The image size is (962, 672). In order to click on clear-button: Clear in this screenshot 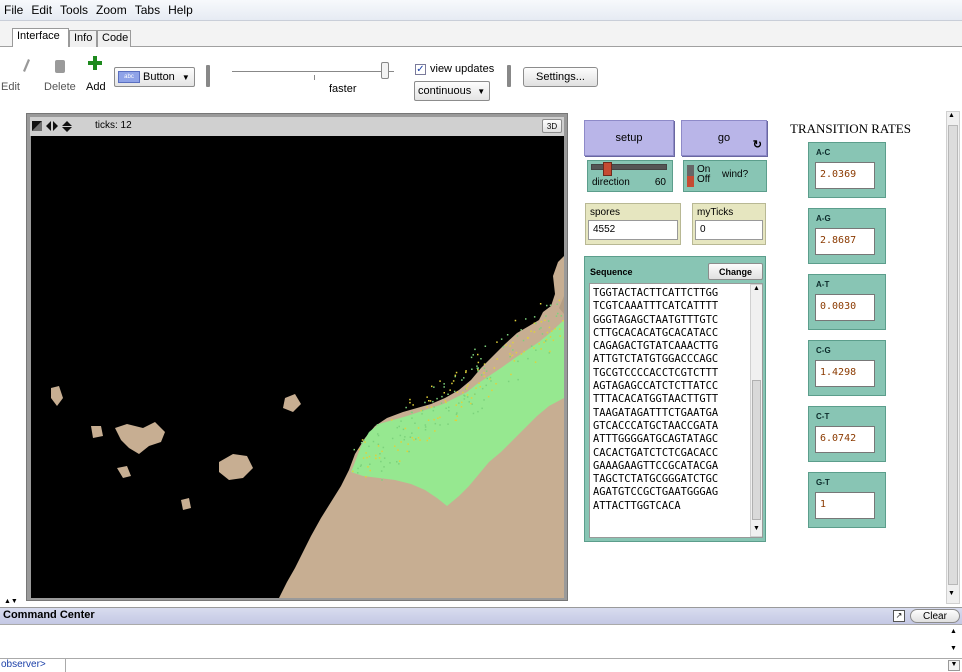, I will do `click(935, 616)`.